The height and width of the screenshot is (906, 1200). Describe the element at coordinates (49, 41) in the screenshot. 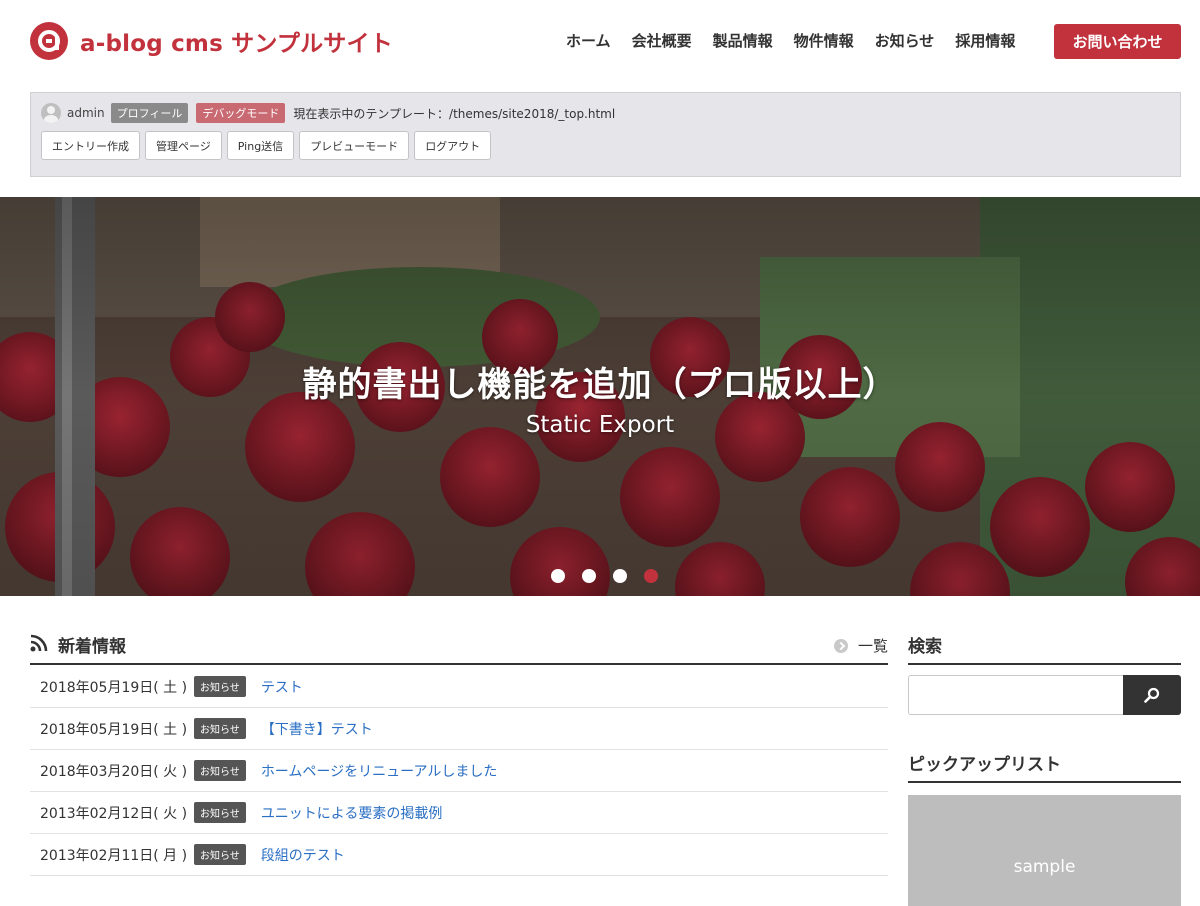

I see `logo-mark-icon` at that location.